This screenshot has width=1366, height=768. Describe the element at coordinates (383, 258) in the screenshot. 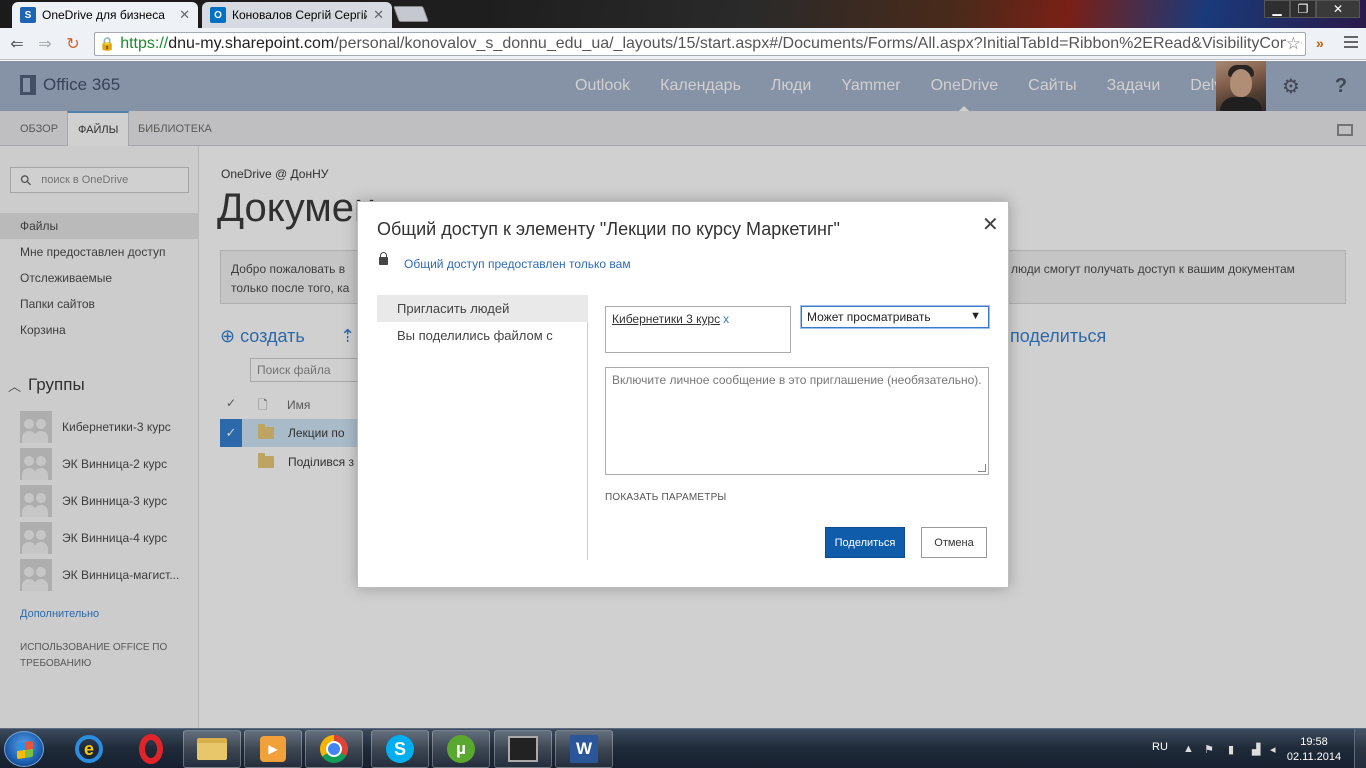

I see `lock-icon` at that location.